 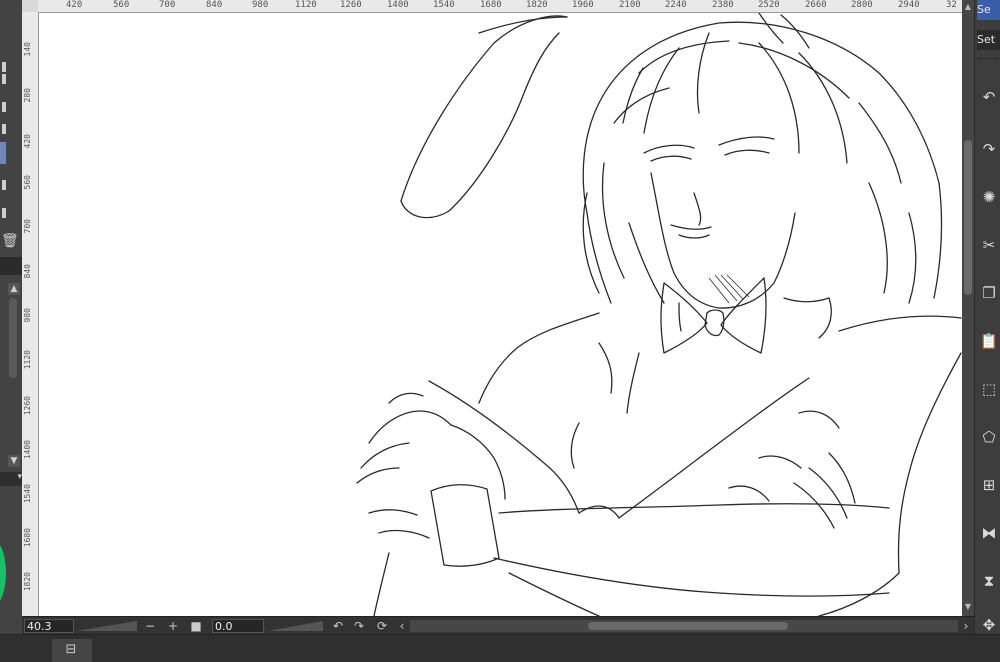 What do you see at coordinates (989, 389) in the screenshot?
I see `transform-icon: ⬚` at bounding box center [989, 389].